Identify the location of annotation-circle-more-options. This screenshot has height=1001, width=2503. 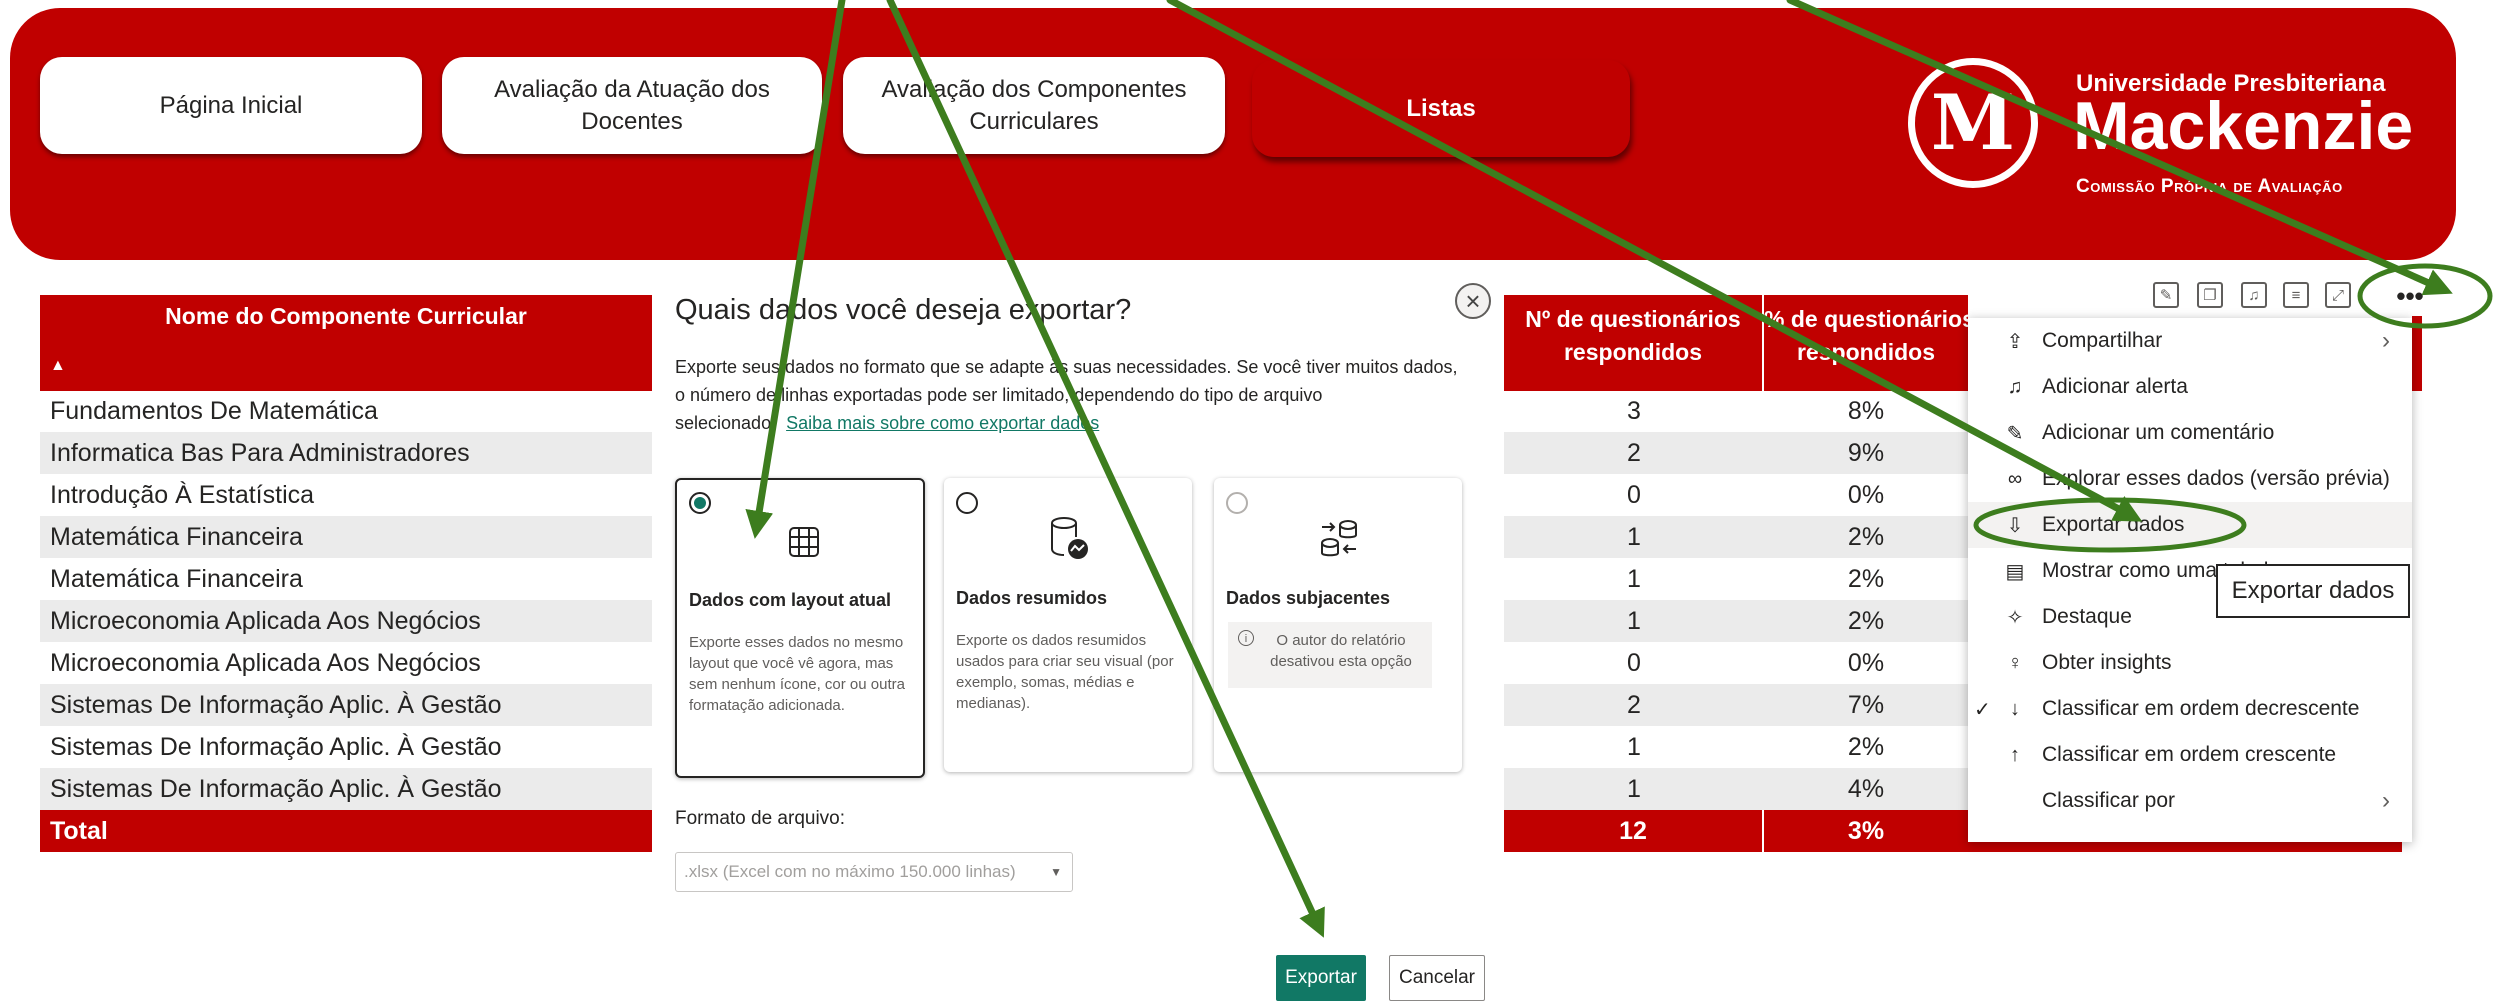
(2425, 296).